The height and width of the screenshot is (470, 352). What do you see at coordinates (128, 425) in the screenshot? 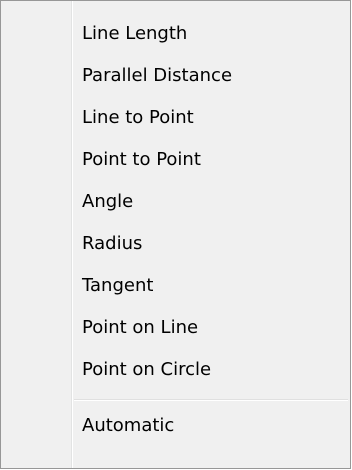
I see `menu-item-label: Automatic` at bounding box center [128, 425].